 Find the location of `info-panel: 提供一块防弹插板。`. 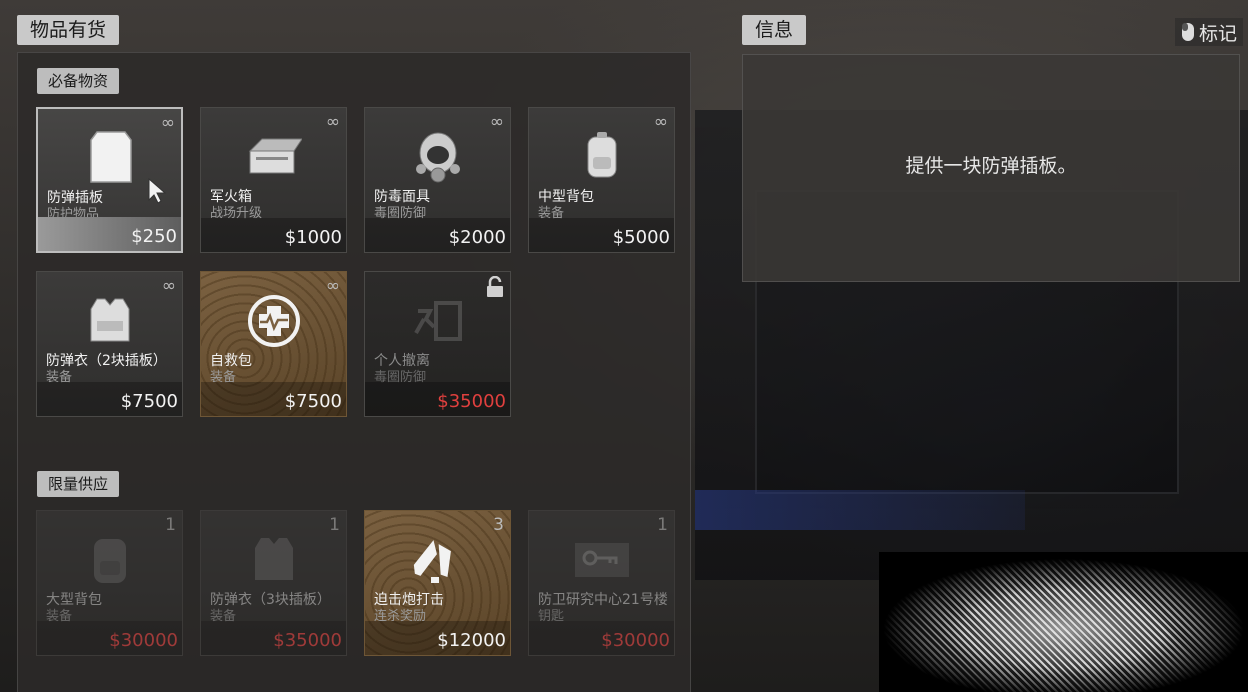

info-panel: 提供一块防弹插板。 is located at coordinates (991, 168).